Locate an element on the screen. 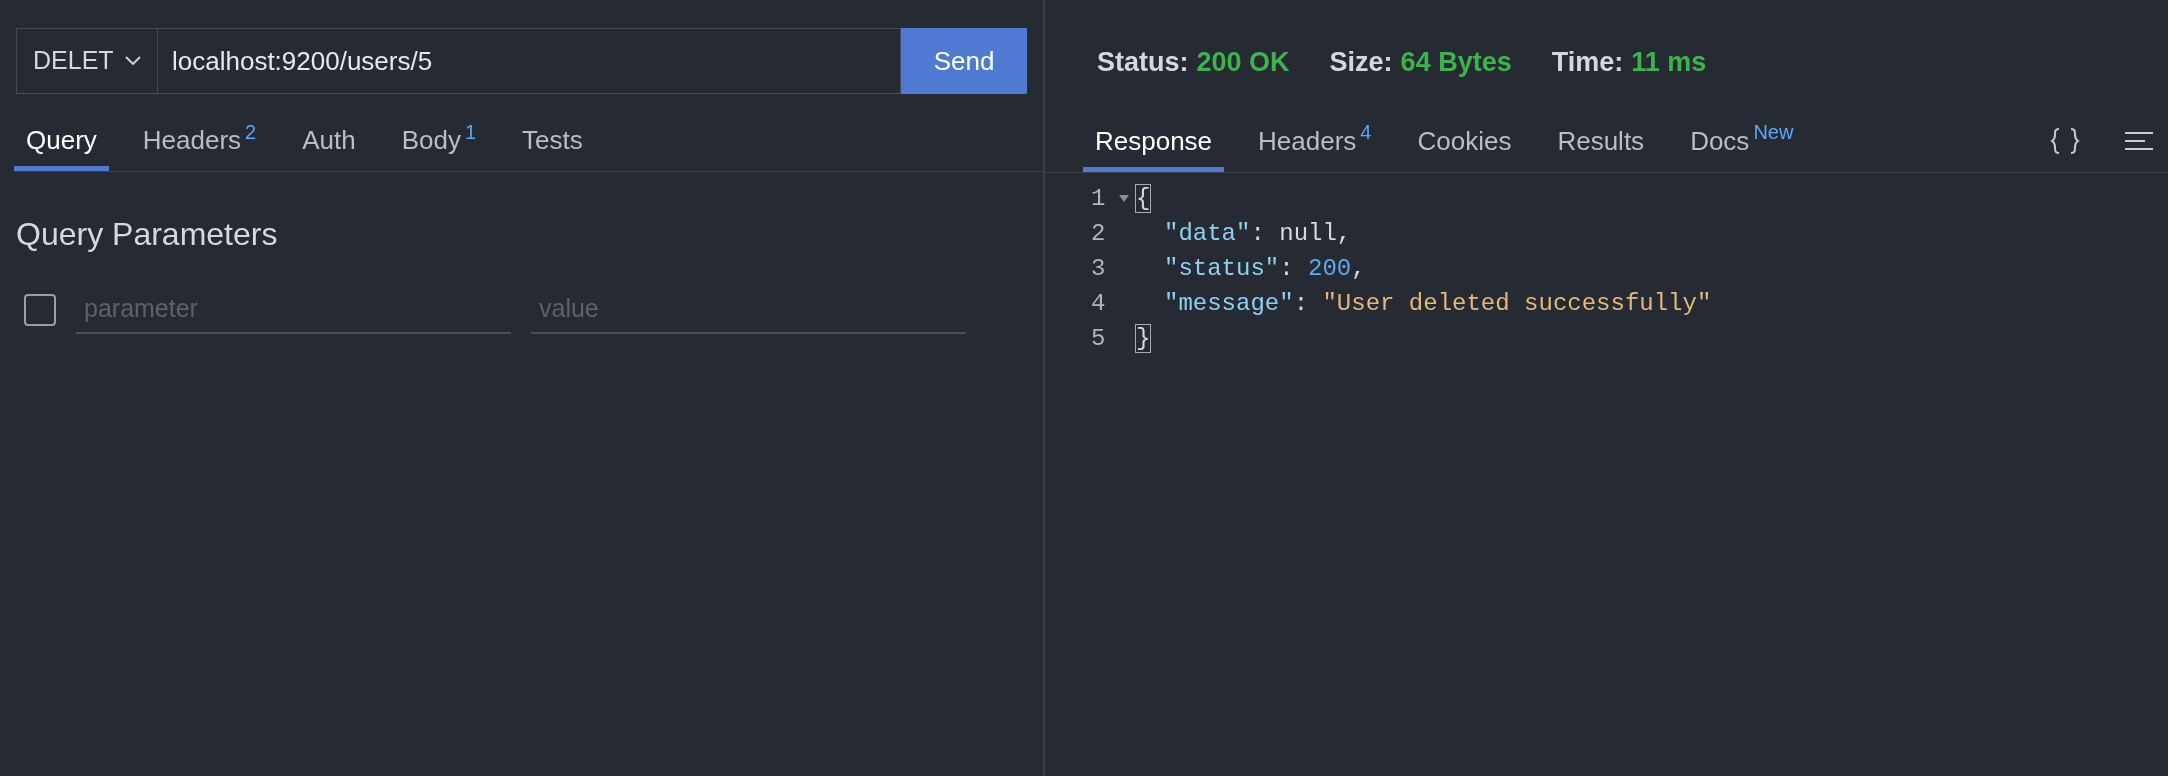 The width and height of the screenshot is (2168, 776). tab-superscript-label: 4 is located at coordinates (1366, 132).